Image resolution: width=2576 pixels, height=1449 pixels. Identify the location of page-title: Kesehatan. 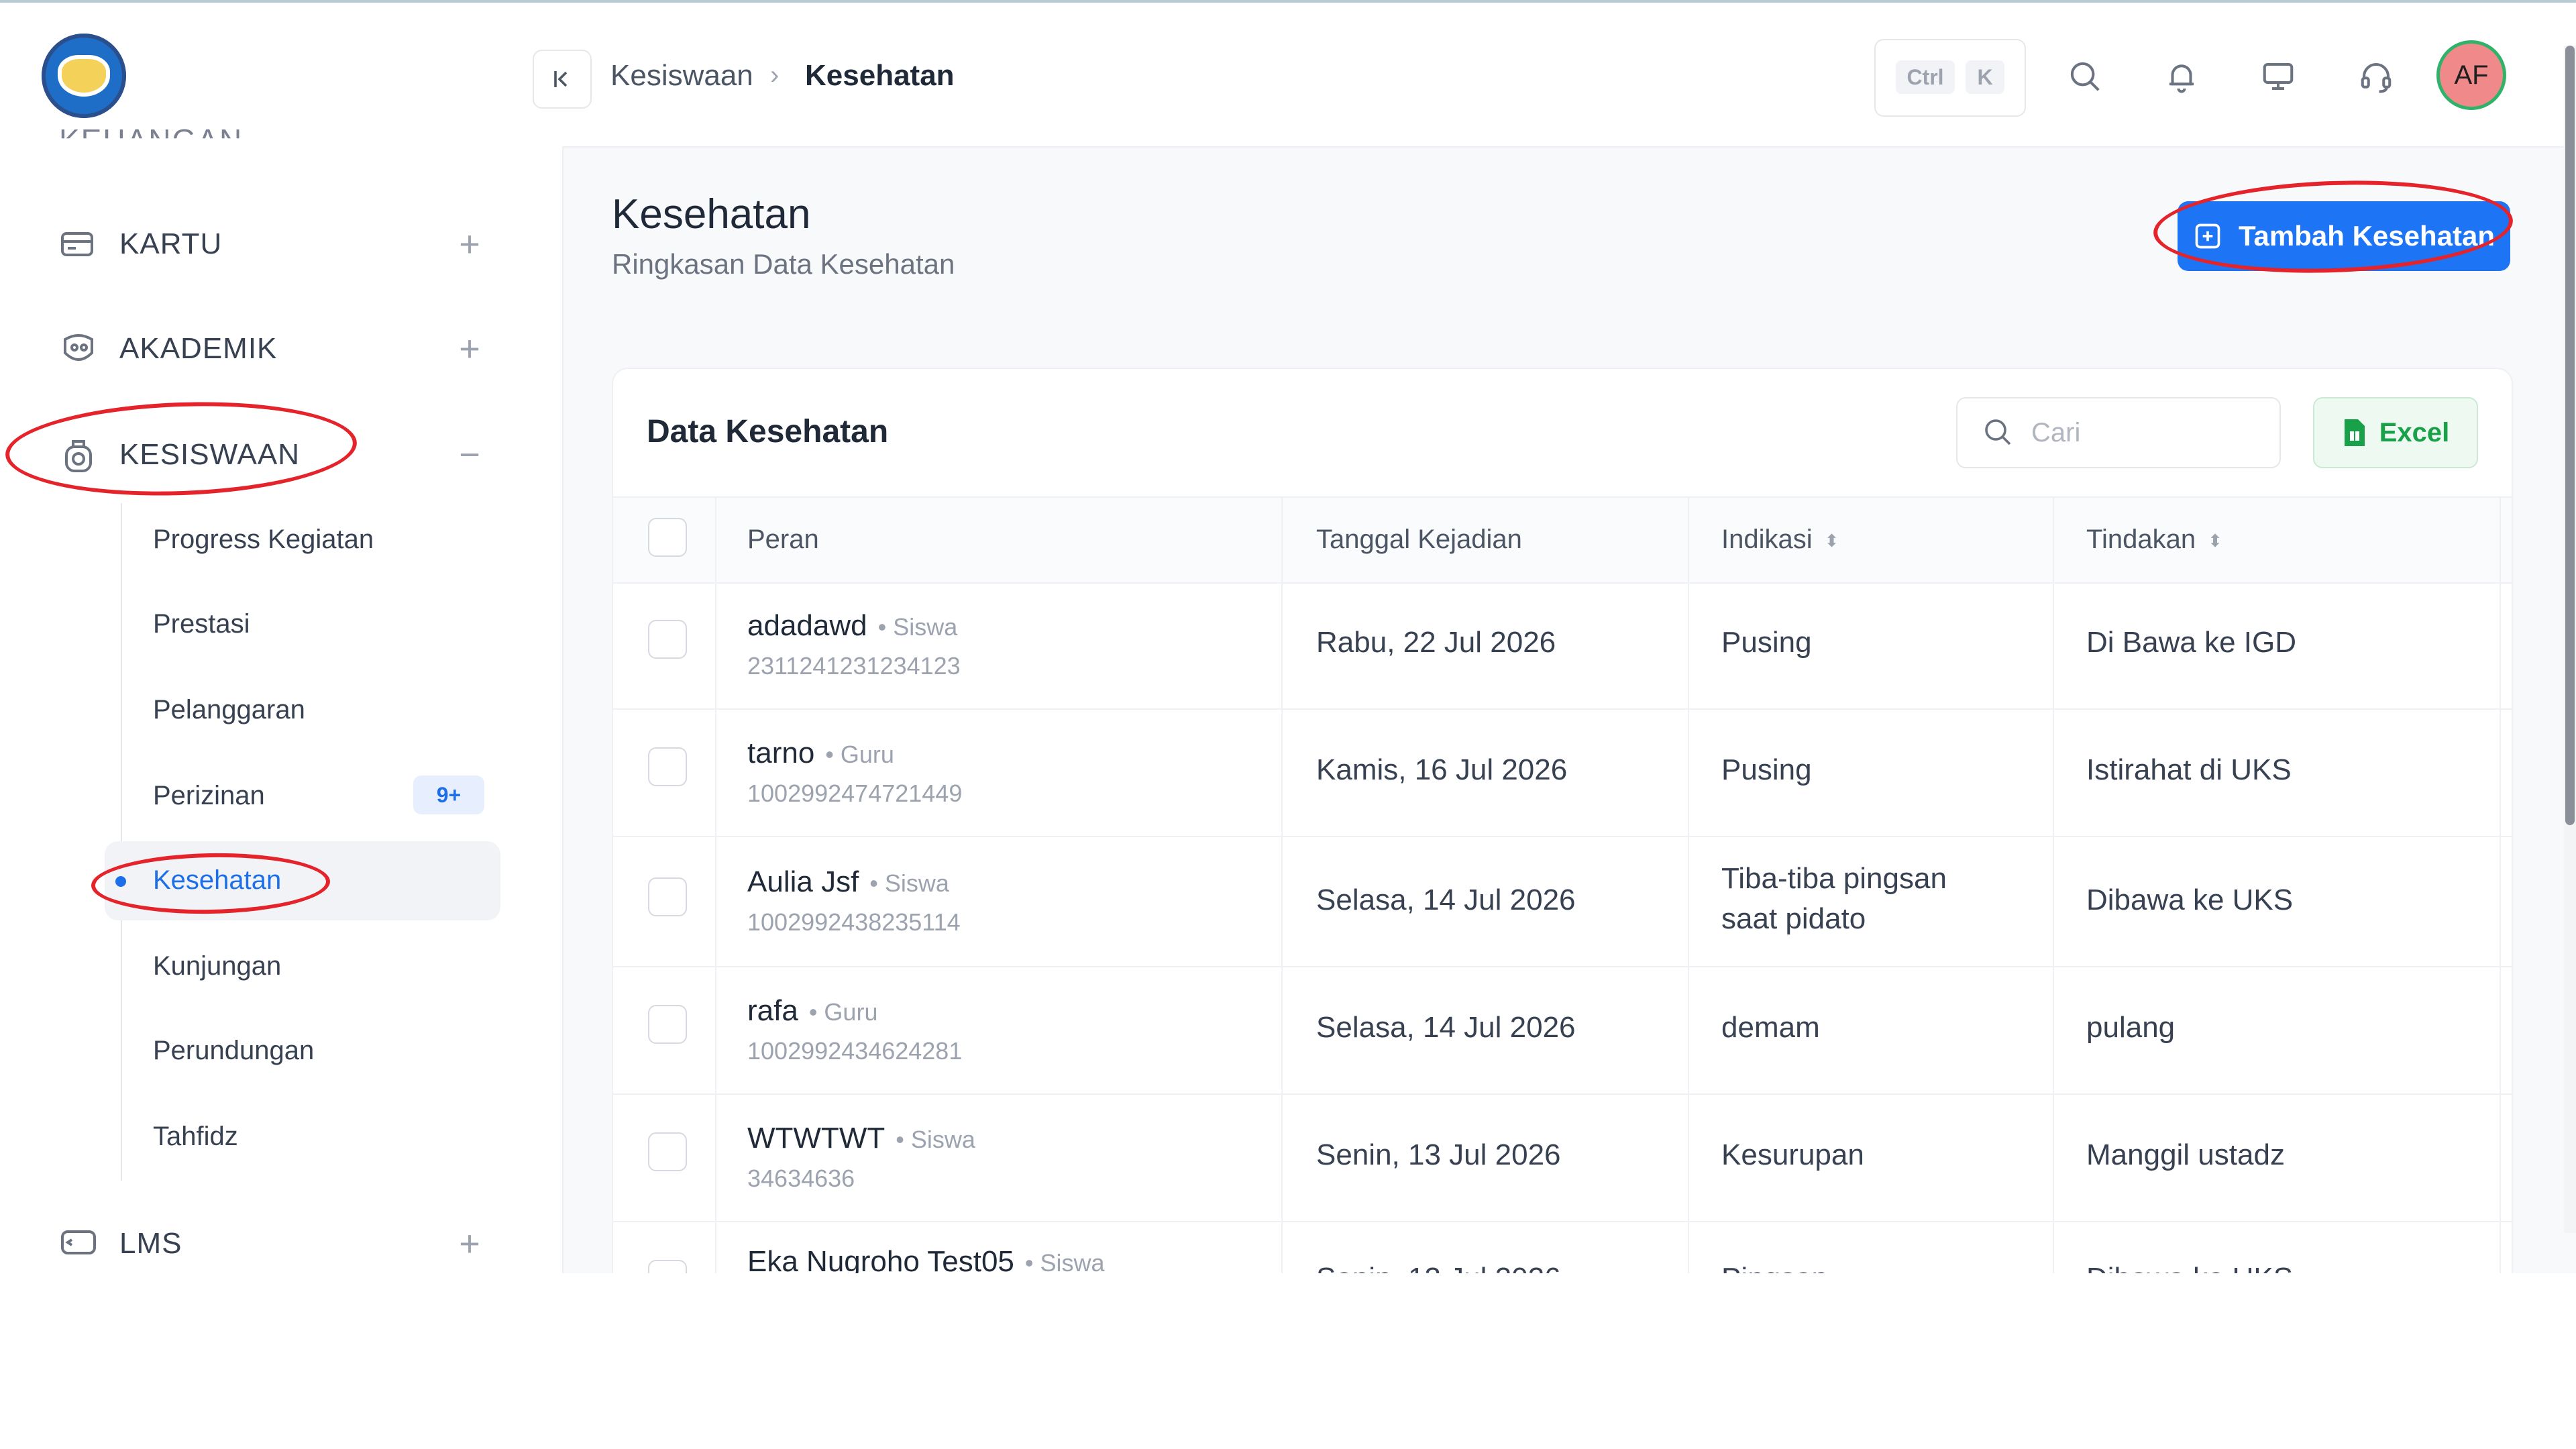
(711, 214).